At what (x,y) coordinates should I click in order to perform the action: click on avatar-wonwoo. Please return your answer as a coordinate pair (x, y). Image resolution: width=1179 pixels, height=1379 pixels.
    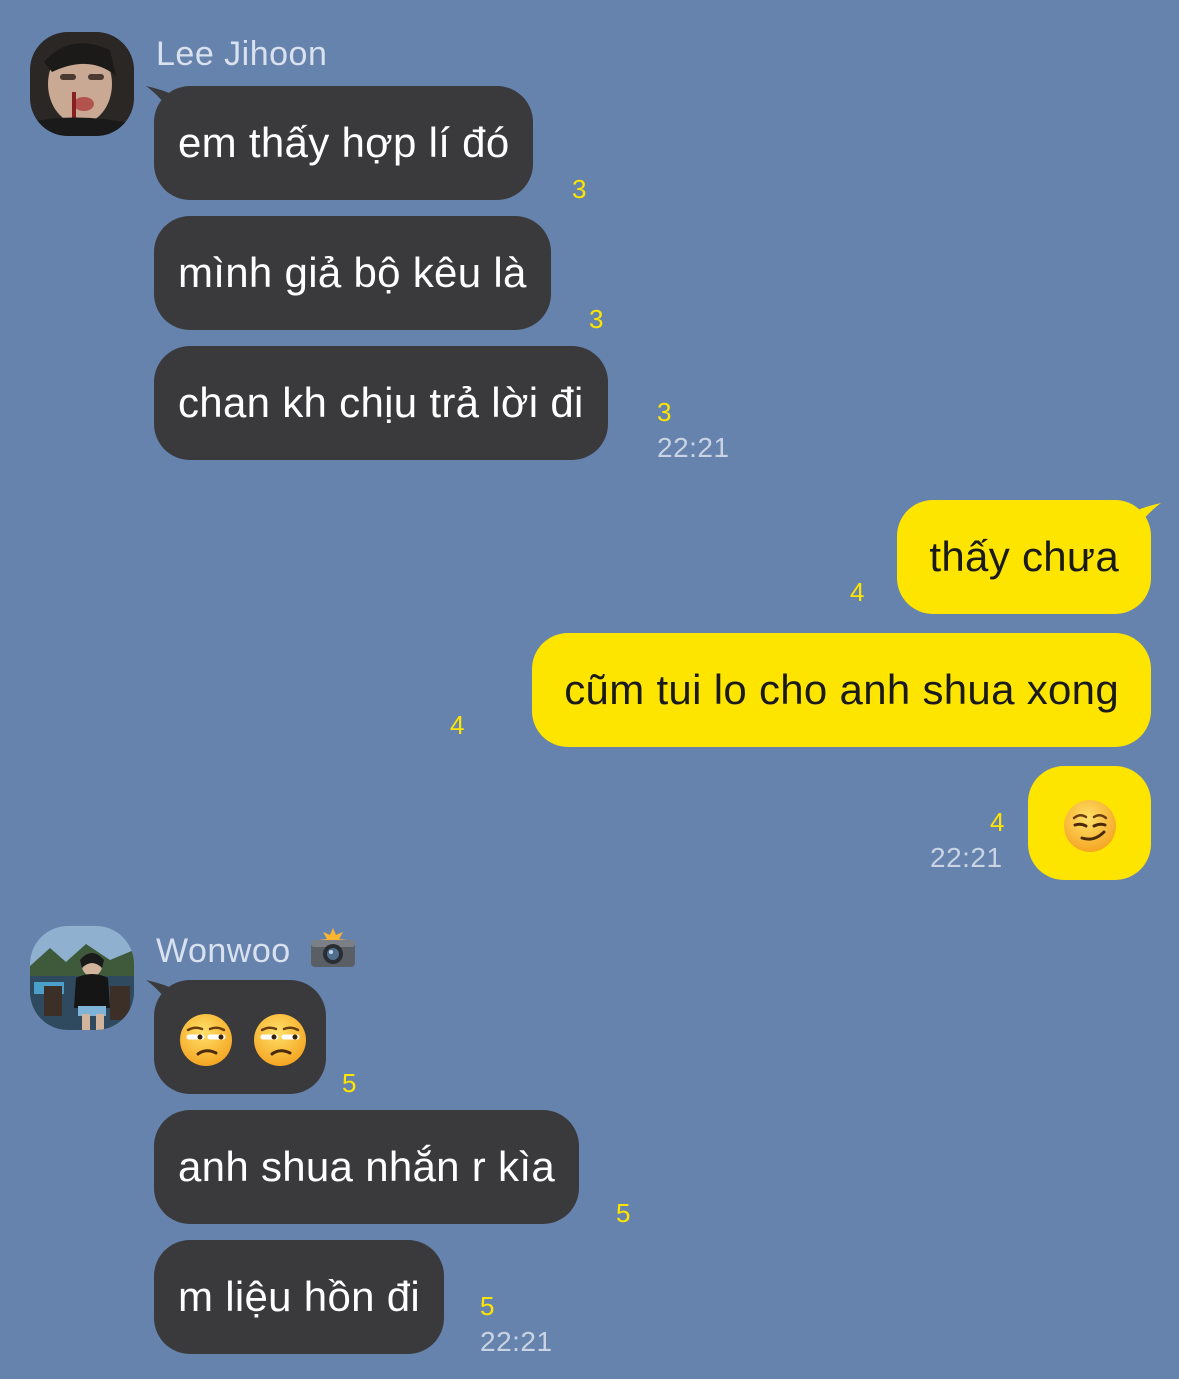
    Looking at the image, I should click on (82, 978).